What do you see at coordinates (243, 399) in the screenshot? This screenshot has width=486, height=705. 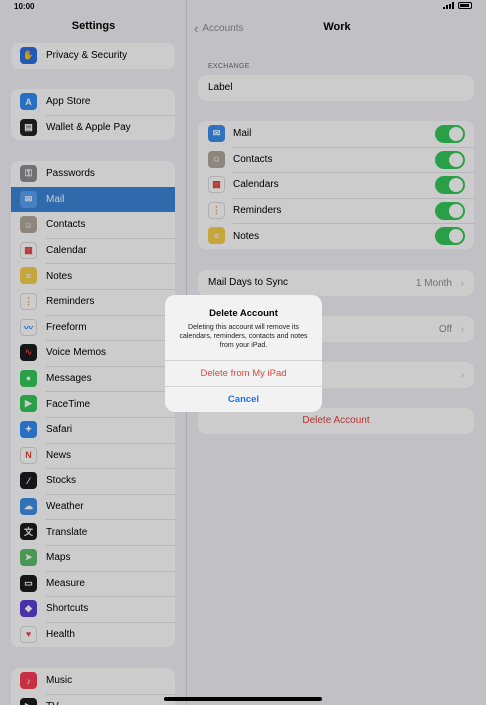 I see `cancel-button: Cancel` at bounding box center [243, 399].